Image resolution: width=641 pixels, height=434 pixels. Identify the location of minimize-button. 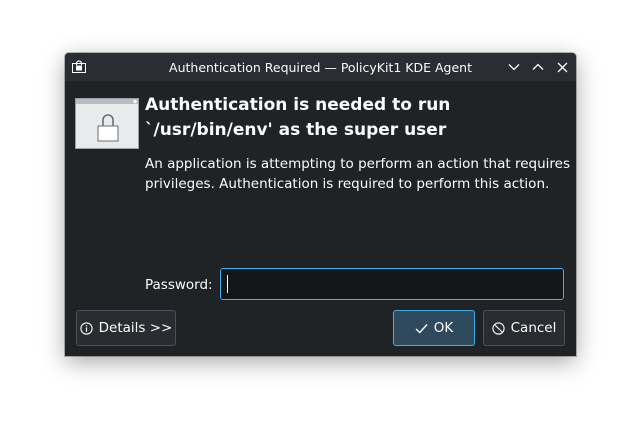
(514, 67).